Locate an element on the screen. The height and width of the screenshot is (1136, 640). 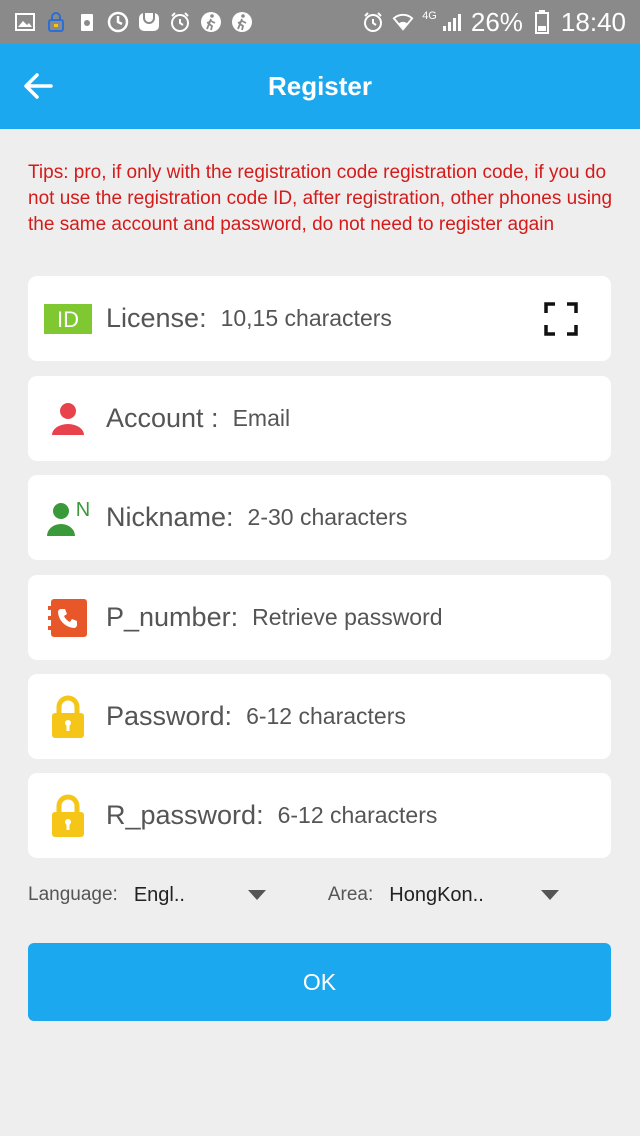
ok-button: OK is located at coordinates (319, 982).